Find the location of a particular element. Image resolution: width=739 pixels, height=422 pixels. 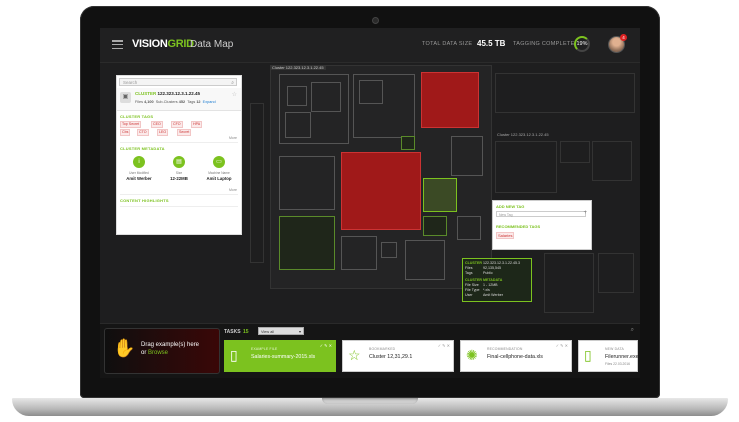

tag-chip: Secret is located at coordinates (184, 132).